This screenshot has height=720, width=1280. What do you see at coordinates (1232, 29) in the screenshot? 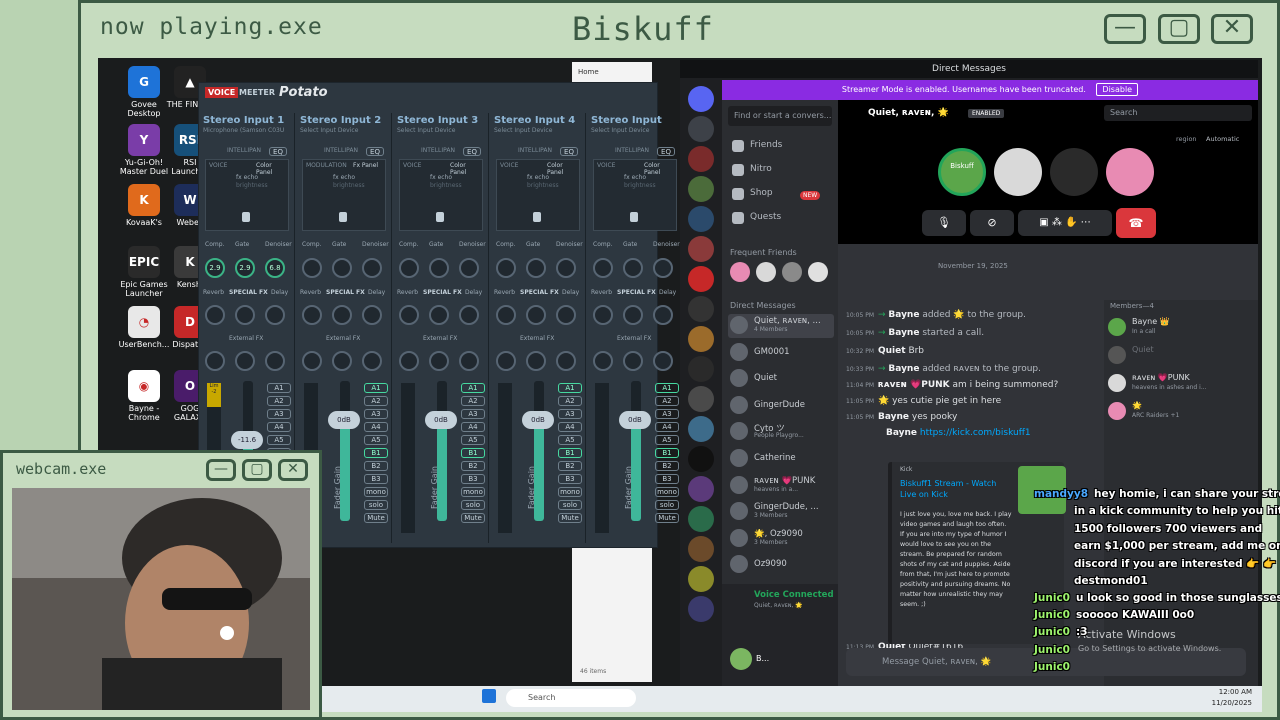
I see `close-button: ✕` at bounding box center [1232, 29].